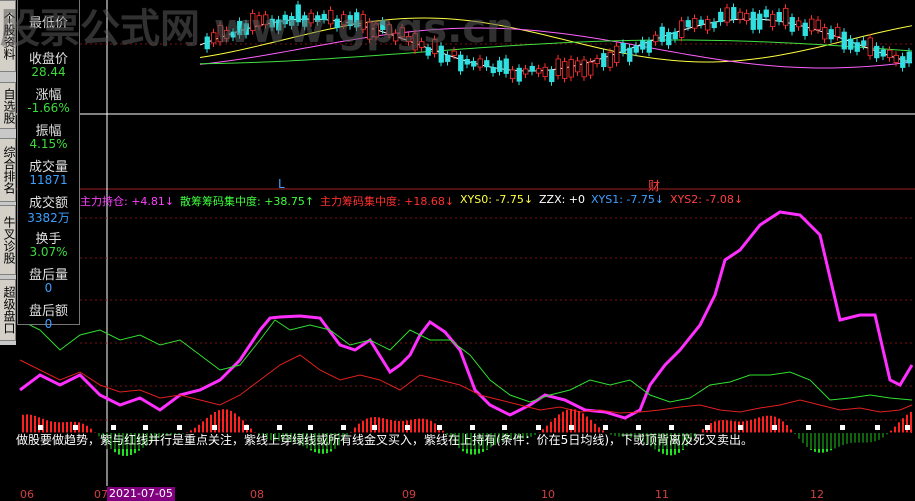  I want to click on date-tick: 10, so click(548, 494).